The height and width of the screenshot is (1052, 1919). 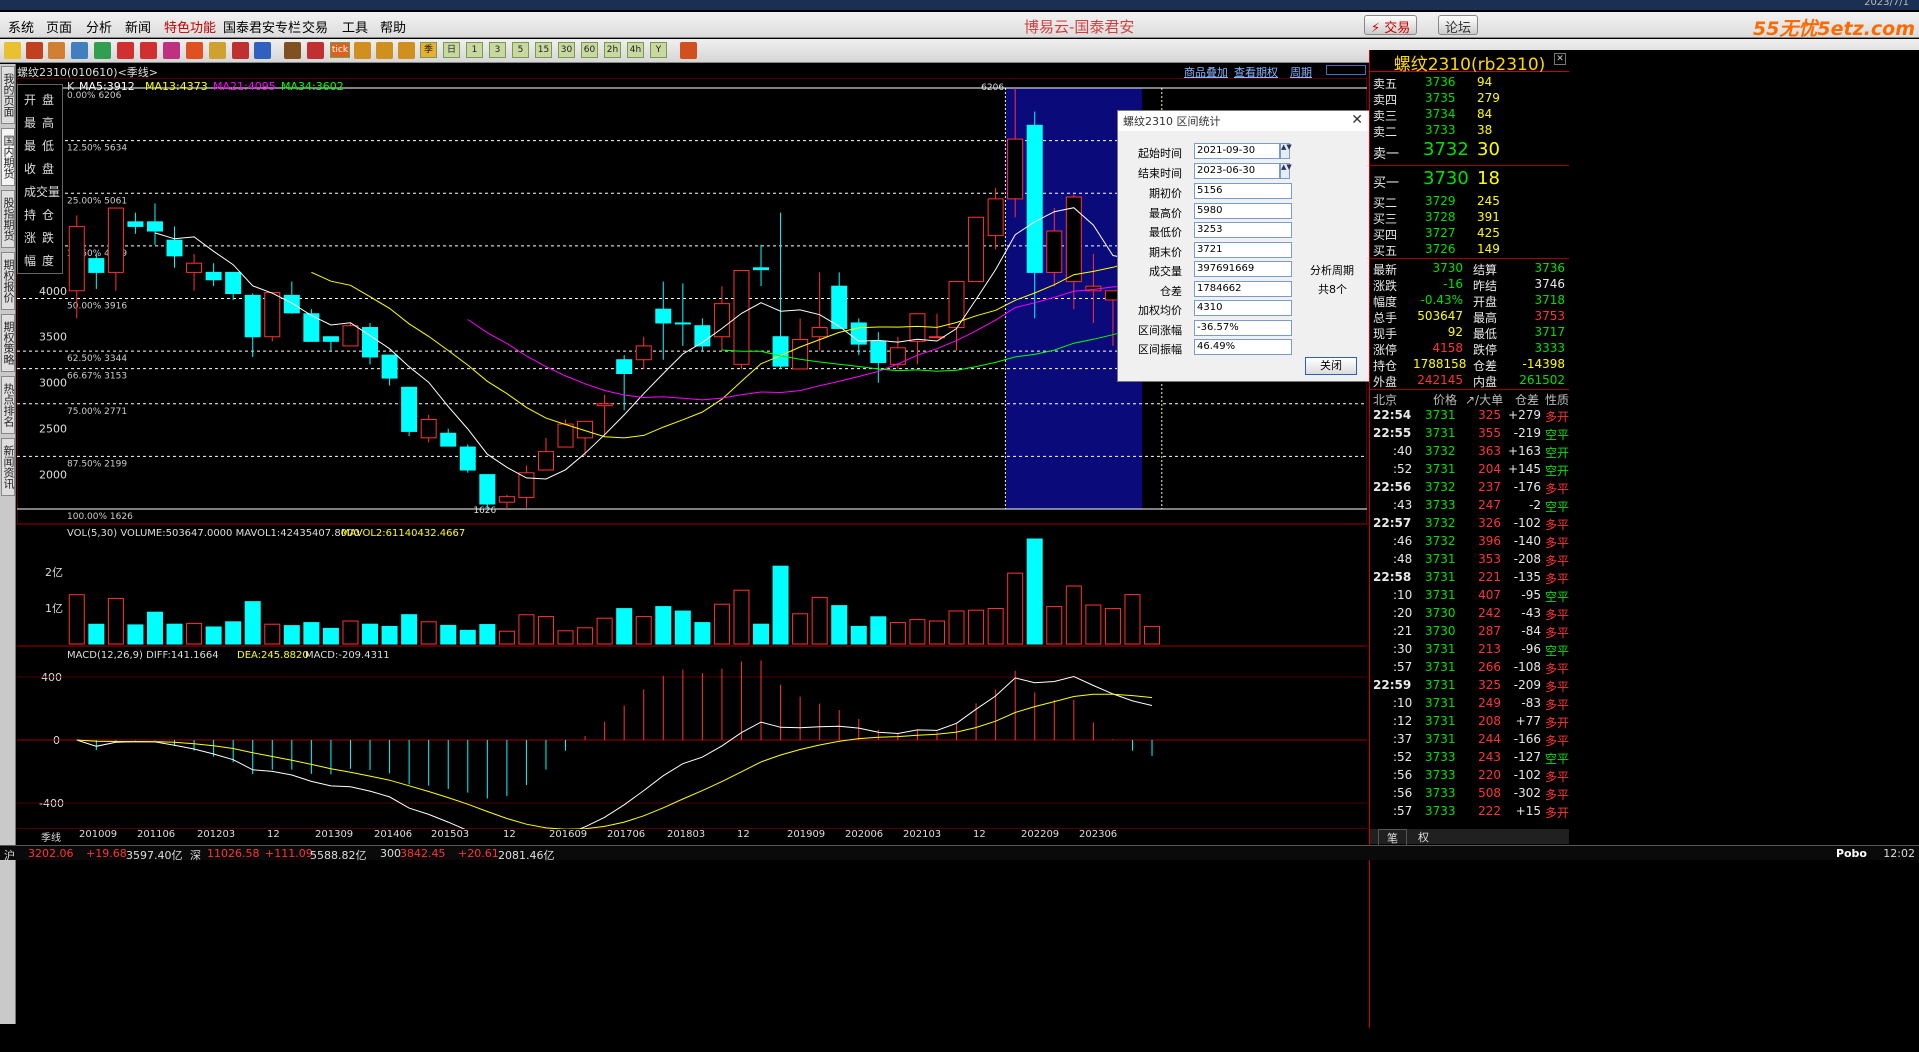 What do you see at coordinates (1471, 705) in the screenshot?
I see `tick-row: :10 3731 249 -83 多平` at bounding box center [1471, 705].